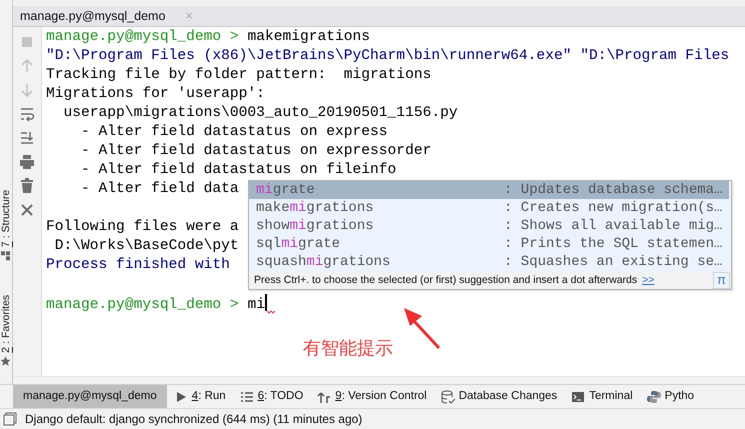 This screenshot has height=429, width=745. What do you see at coordinates (6, 226) in the screenshot?
I see `structure-panel-button: 7 : Structure` at bounding box center [6, 226].